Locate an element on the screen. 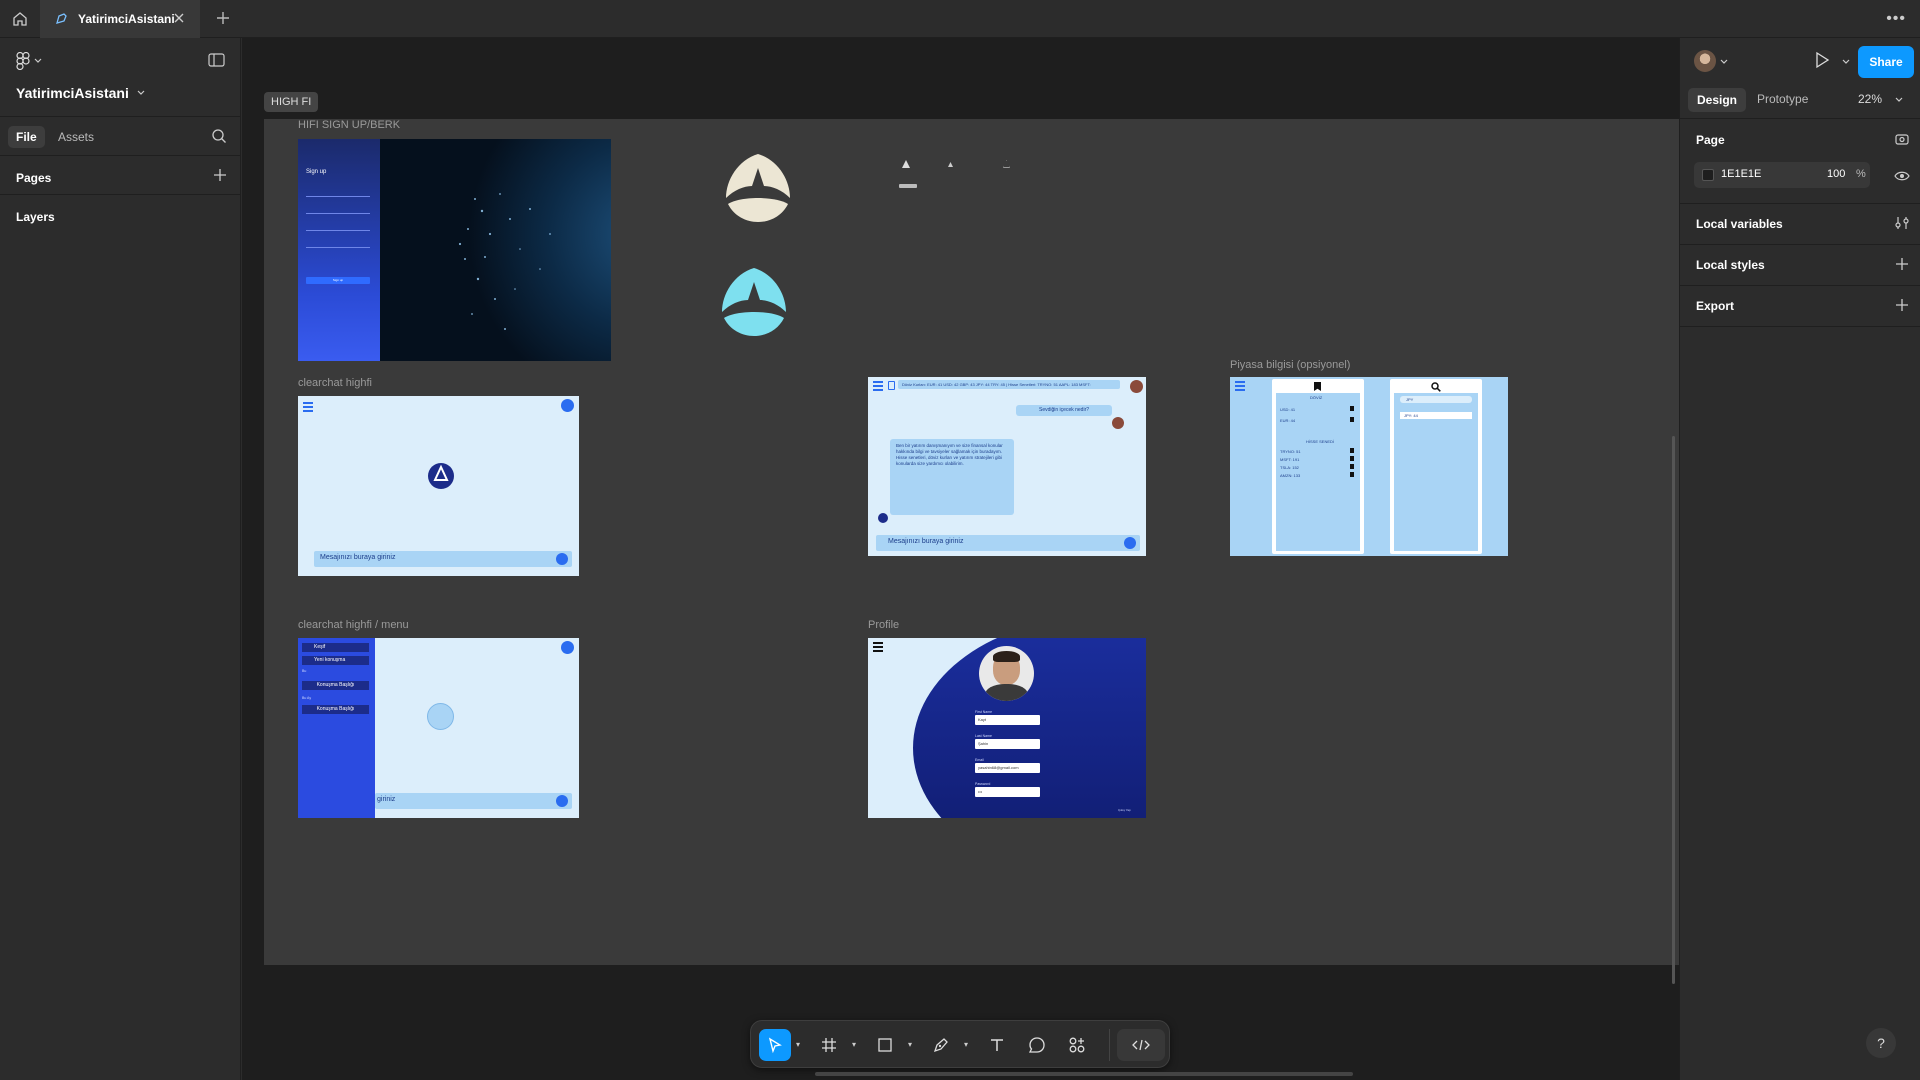  profile-field: yasahin68@gmail.com is located at coordinates (1007, 768).